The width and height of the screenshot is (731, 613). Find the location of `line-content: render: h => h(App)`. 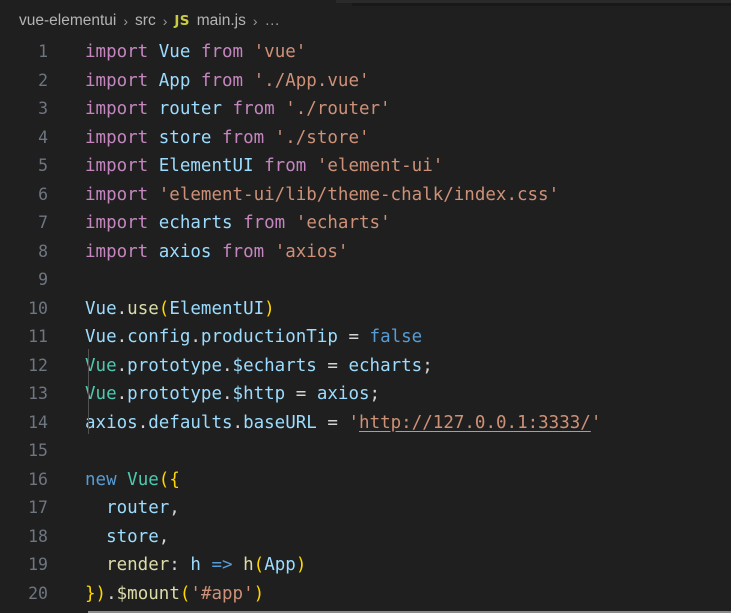

line-content: render: h => h(App) is located at coordinates (195, 565).